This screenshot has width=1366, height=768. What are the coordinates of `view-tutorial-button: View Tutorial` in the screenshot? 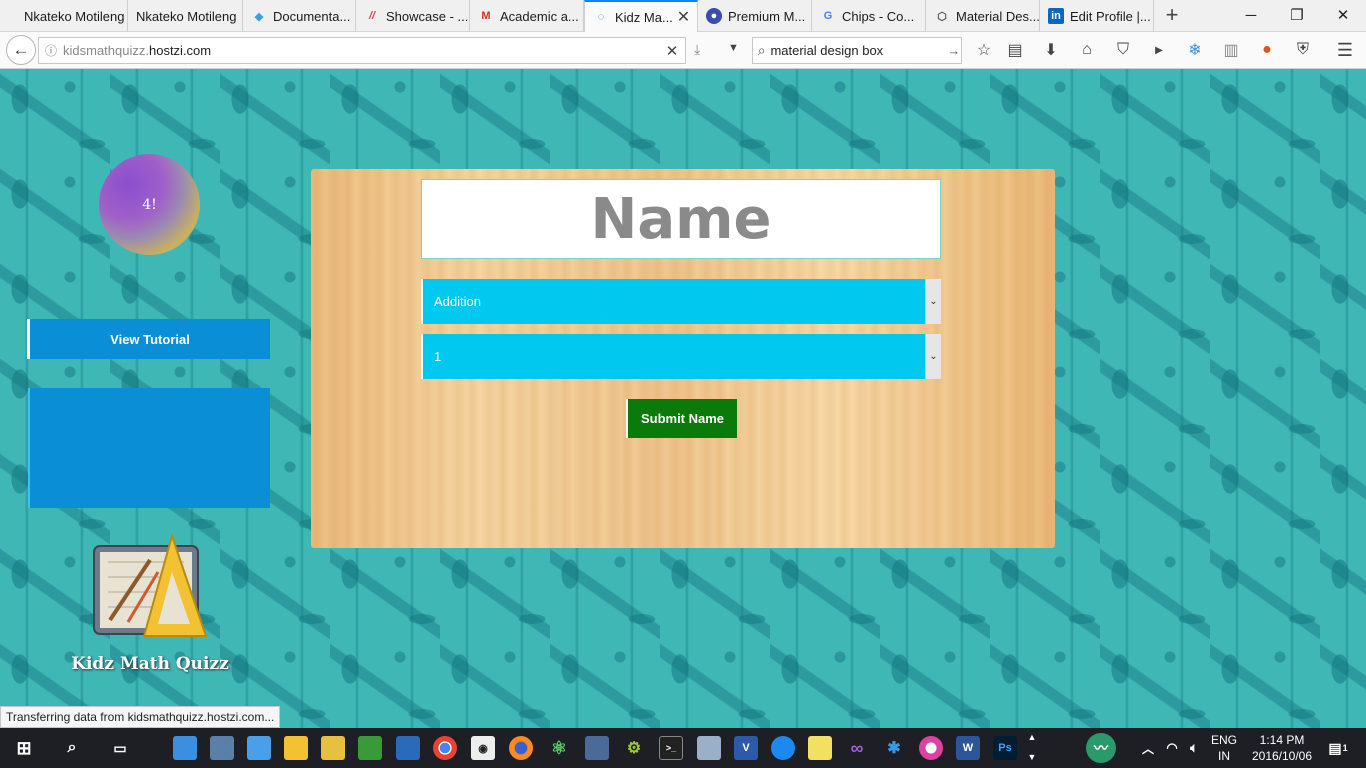 It's located at (148, 339).